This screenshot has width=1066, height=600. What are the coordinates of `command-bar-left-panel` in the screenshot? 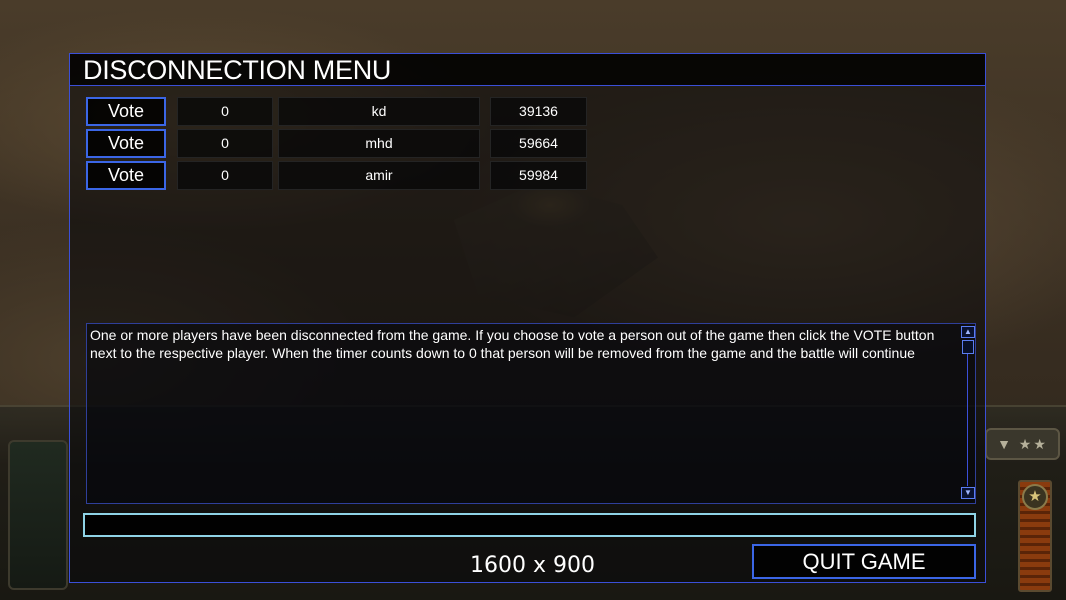 It's located at (38, 515).